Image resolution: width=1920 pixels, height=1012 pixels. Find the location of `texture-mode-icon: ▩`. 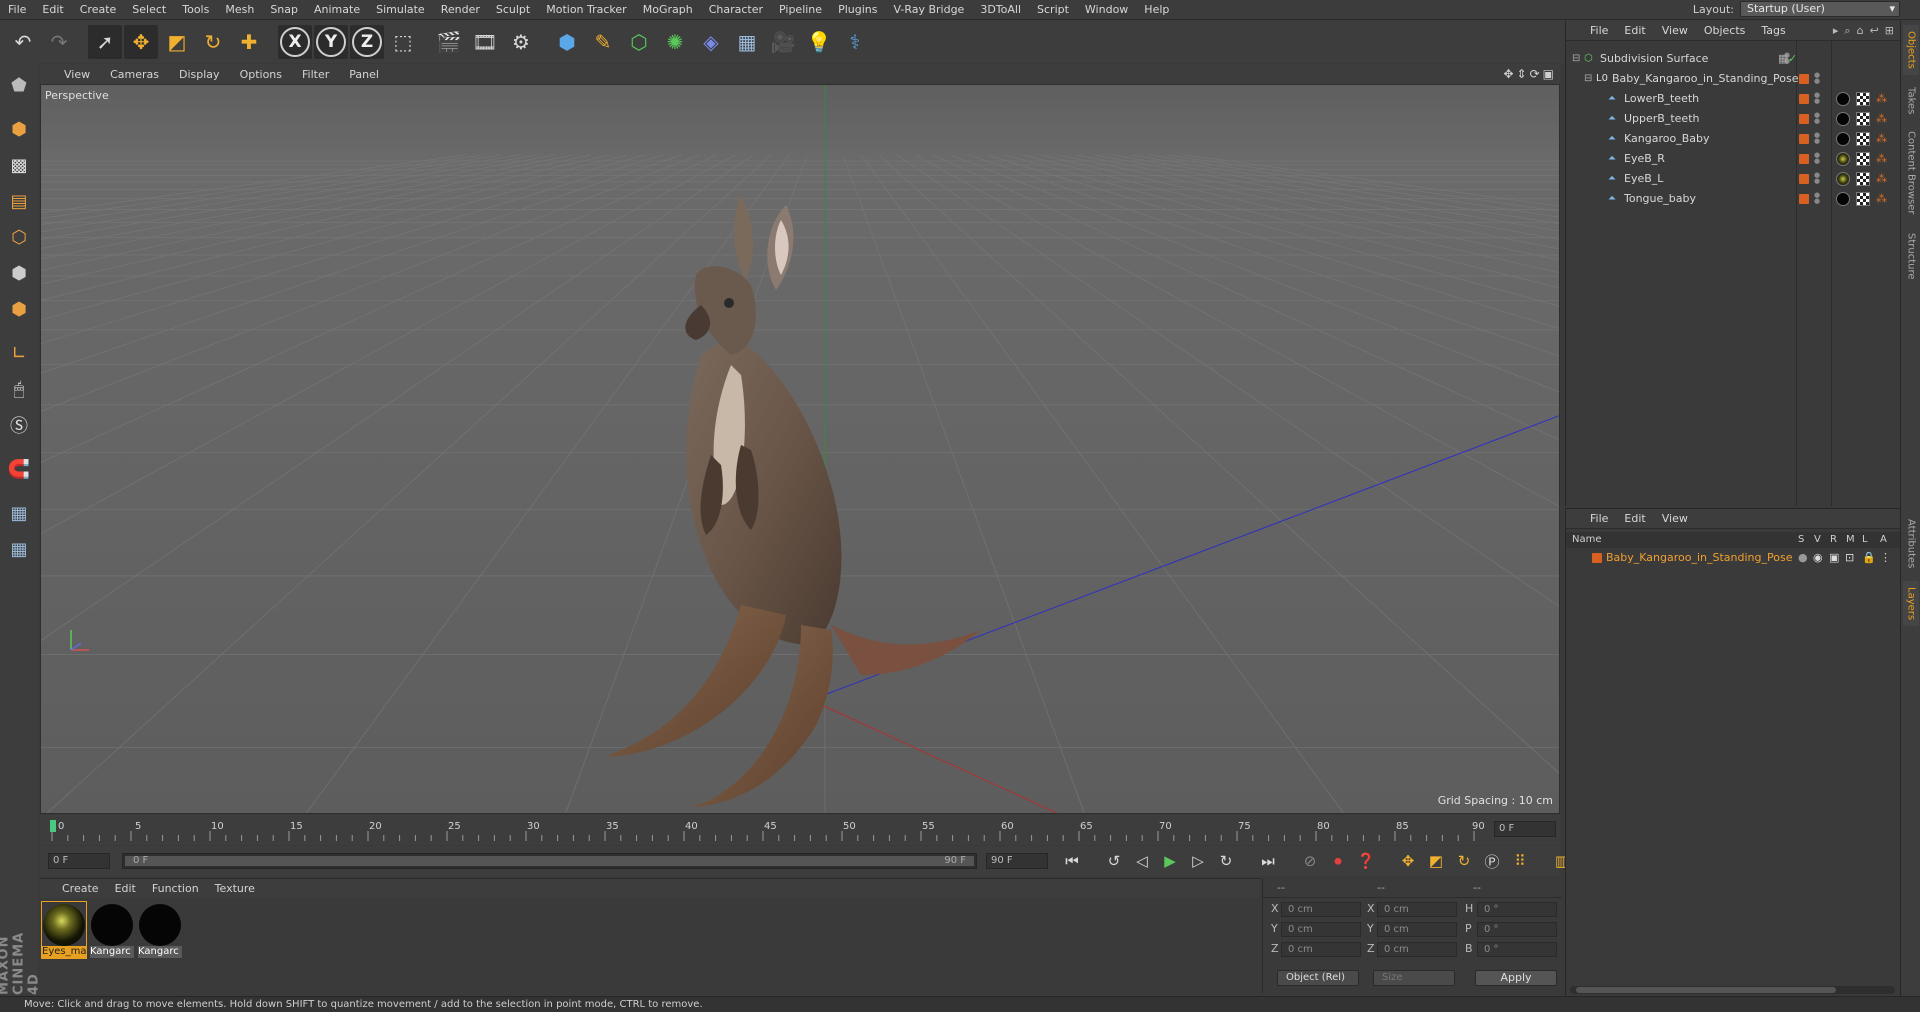

texture-mode-icon: ▩ is located at coordinates (19, 165).